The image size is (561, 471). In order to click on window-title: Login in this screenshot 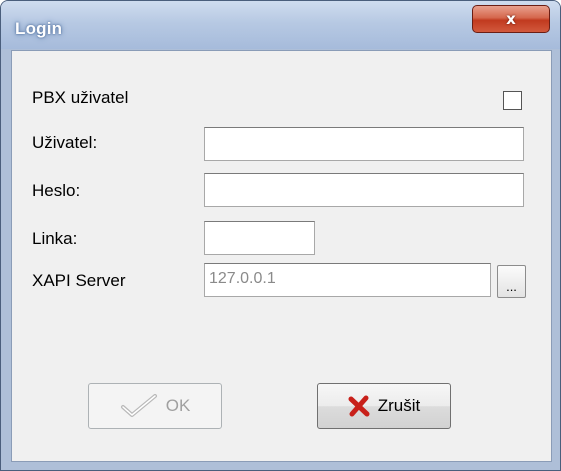, I will do `click(39, 28)`.